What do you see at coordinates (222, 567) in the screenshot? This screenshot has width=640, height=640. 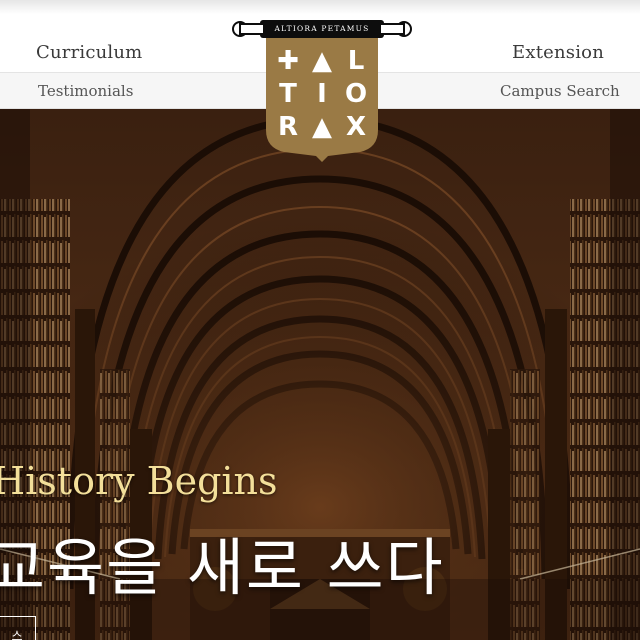 I see `hero-title: 교육을 새로 쓰다` at bounding box center [222, 567].